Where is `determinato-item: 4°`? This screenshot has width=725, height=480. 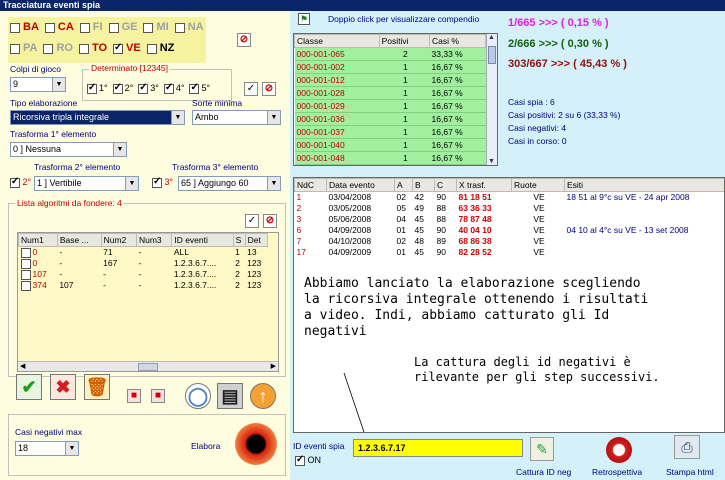 determinato-item: 4° is located at coordinates (173, 88).